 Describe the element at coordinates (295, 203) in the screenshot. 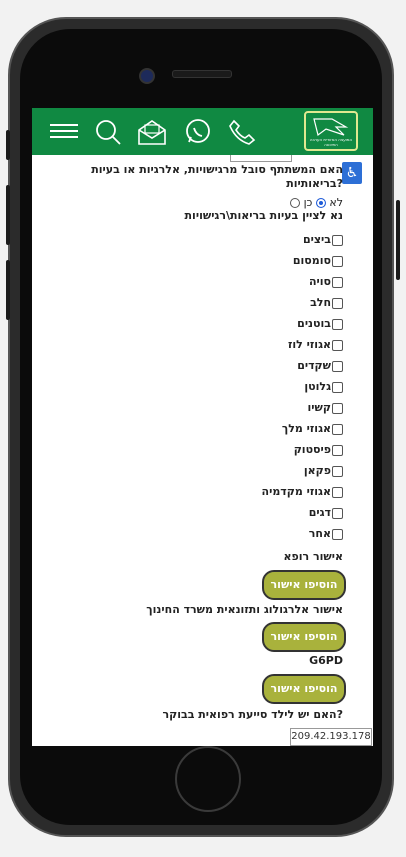

I see `radio-no` at that location.